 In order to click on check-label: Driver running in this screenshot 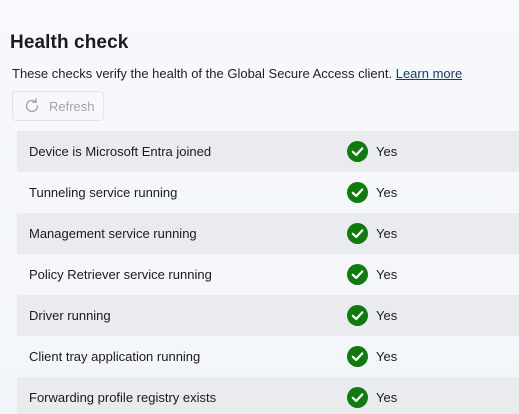, I will do `click(70, 315)`.